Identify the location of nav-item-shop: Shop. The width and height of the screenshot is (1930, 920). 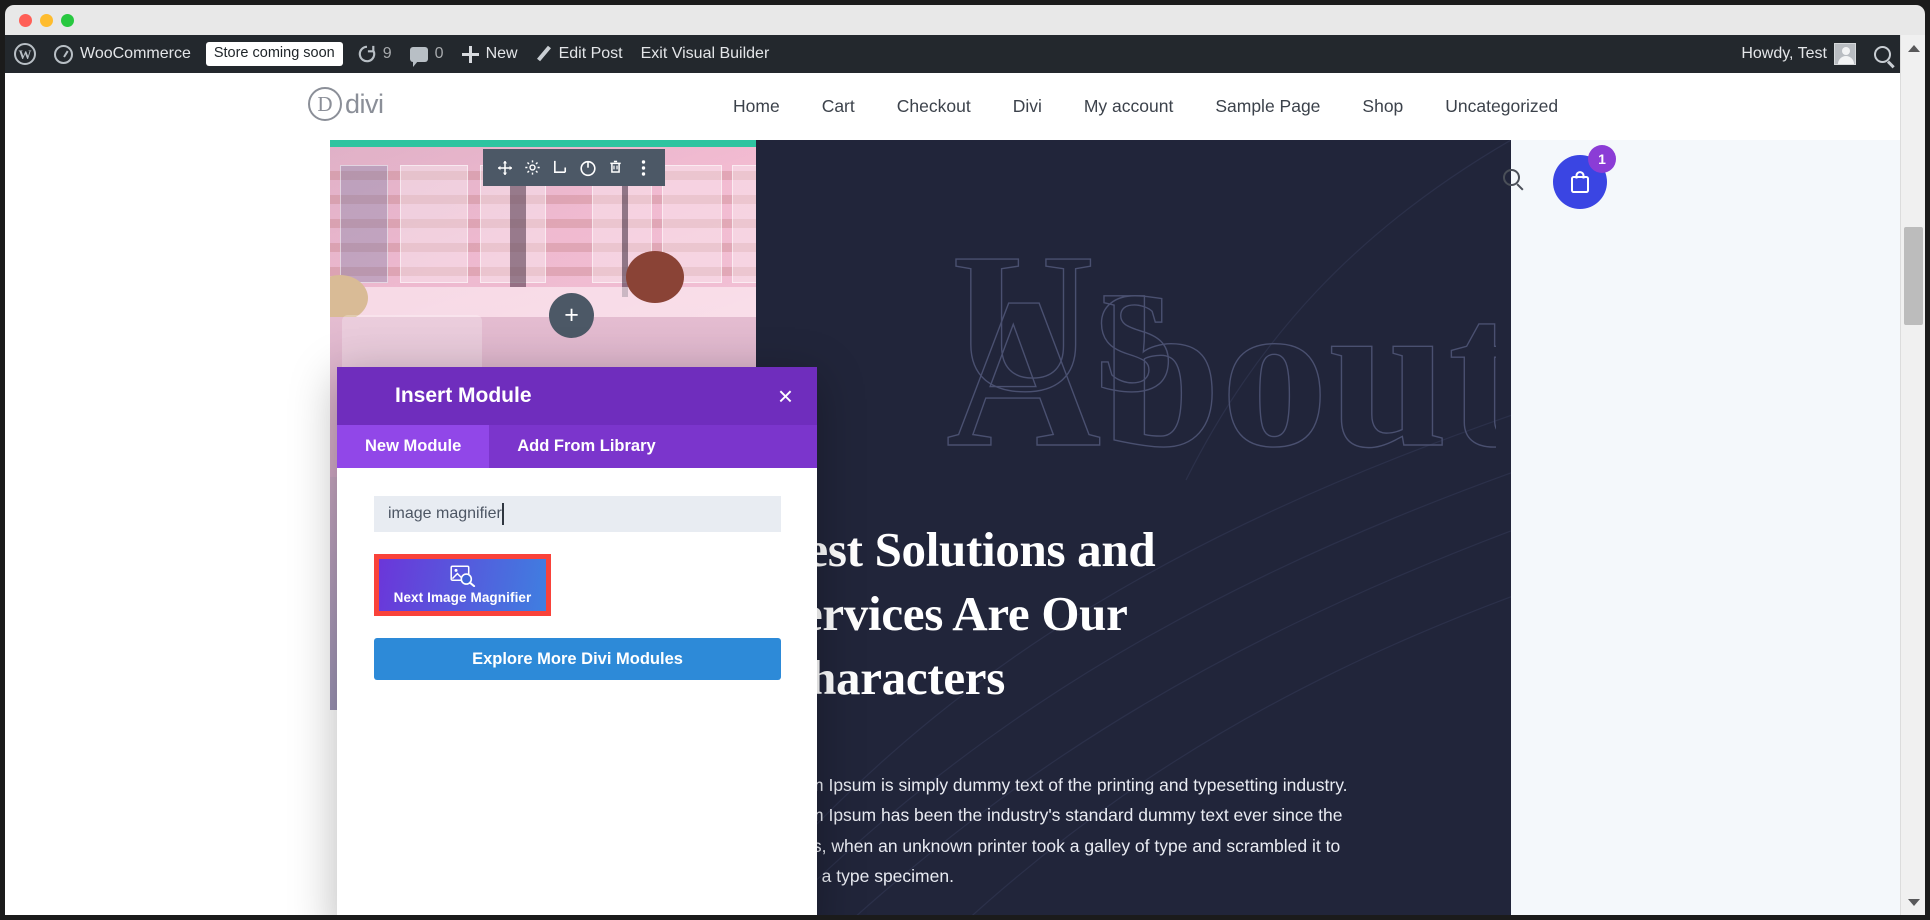
(1382, 106).